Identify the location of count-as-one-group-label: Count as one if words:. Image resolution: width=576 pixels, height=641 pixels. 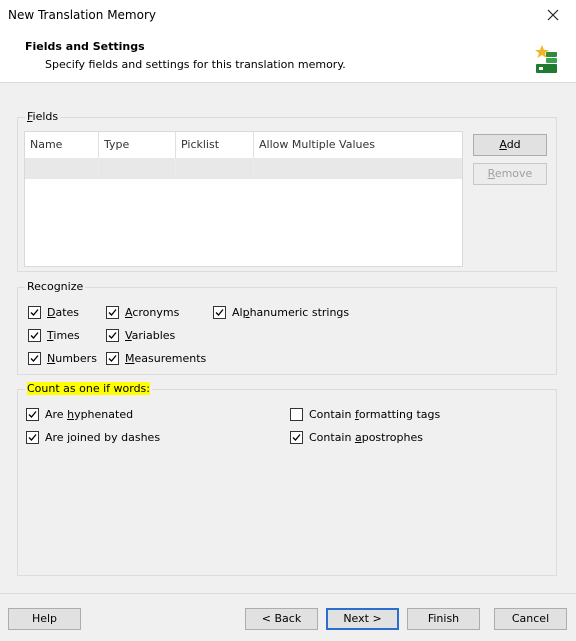
(88, 388).